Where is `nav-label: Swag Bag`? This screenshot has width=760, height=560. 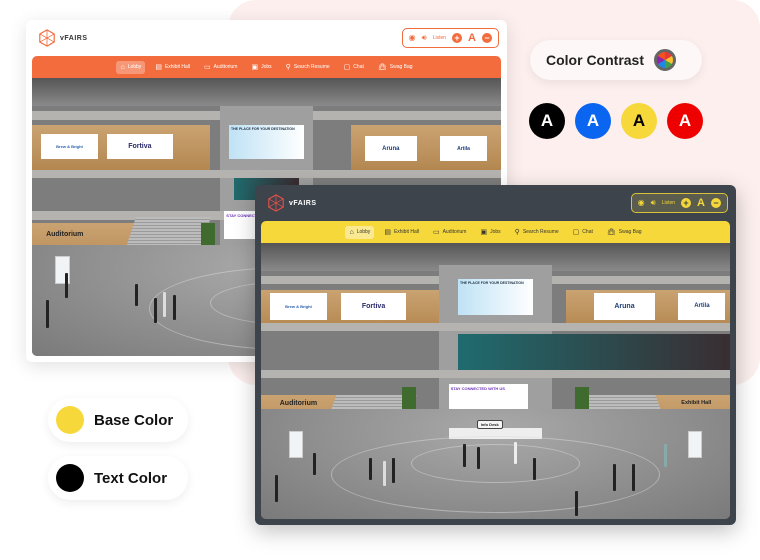
nav-label: Swag Bag is located at coordinates (630, 232).